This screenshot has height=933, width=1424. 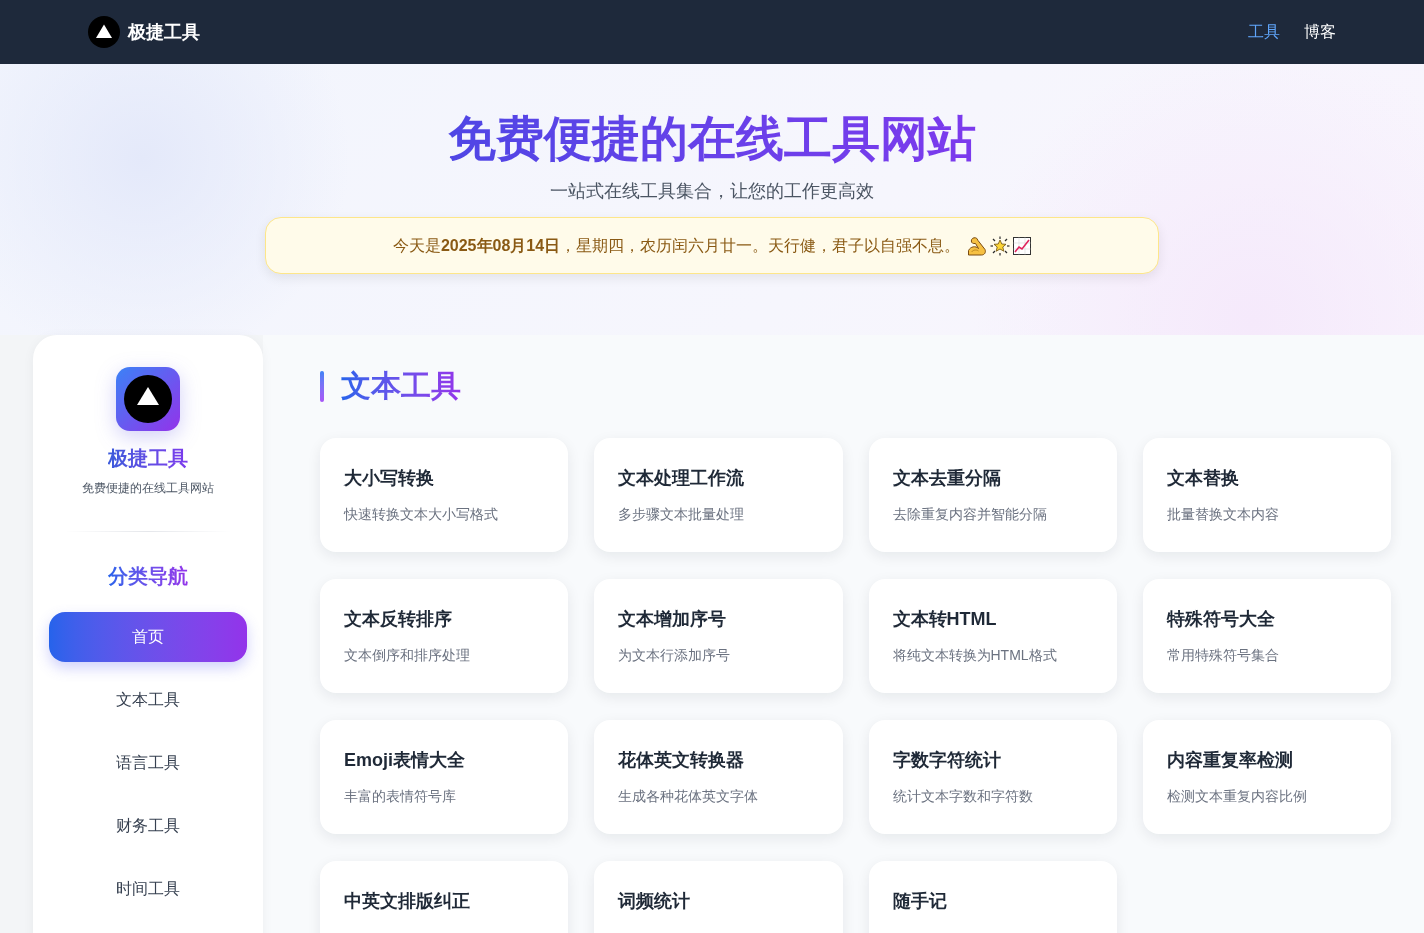 What do you see at coordinates (947, 478) in the screenshot?
I see `tool-title: 文本去重分隔` at bounding box center [947, 478].